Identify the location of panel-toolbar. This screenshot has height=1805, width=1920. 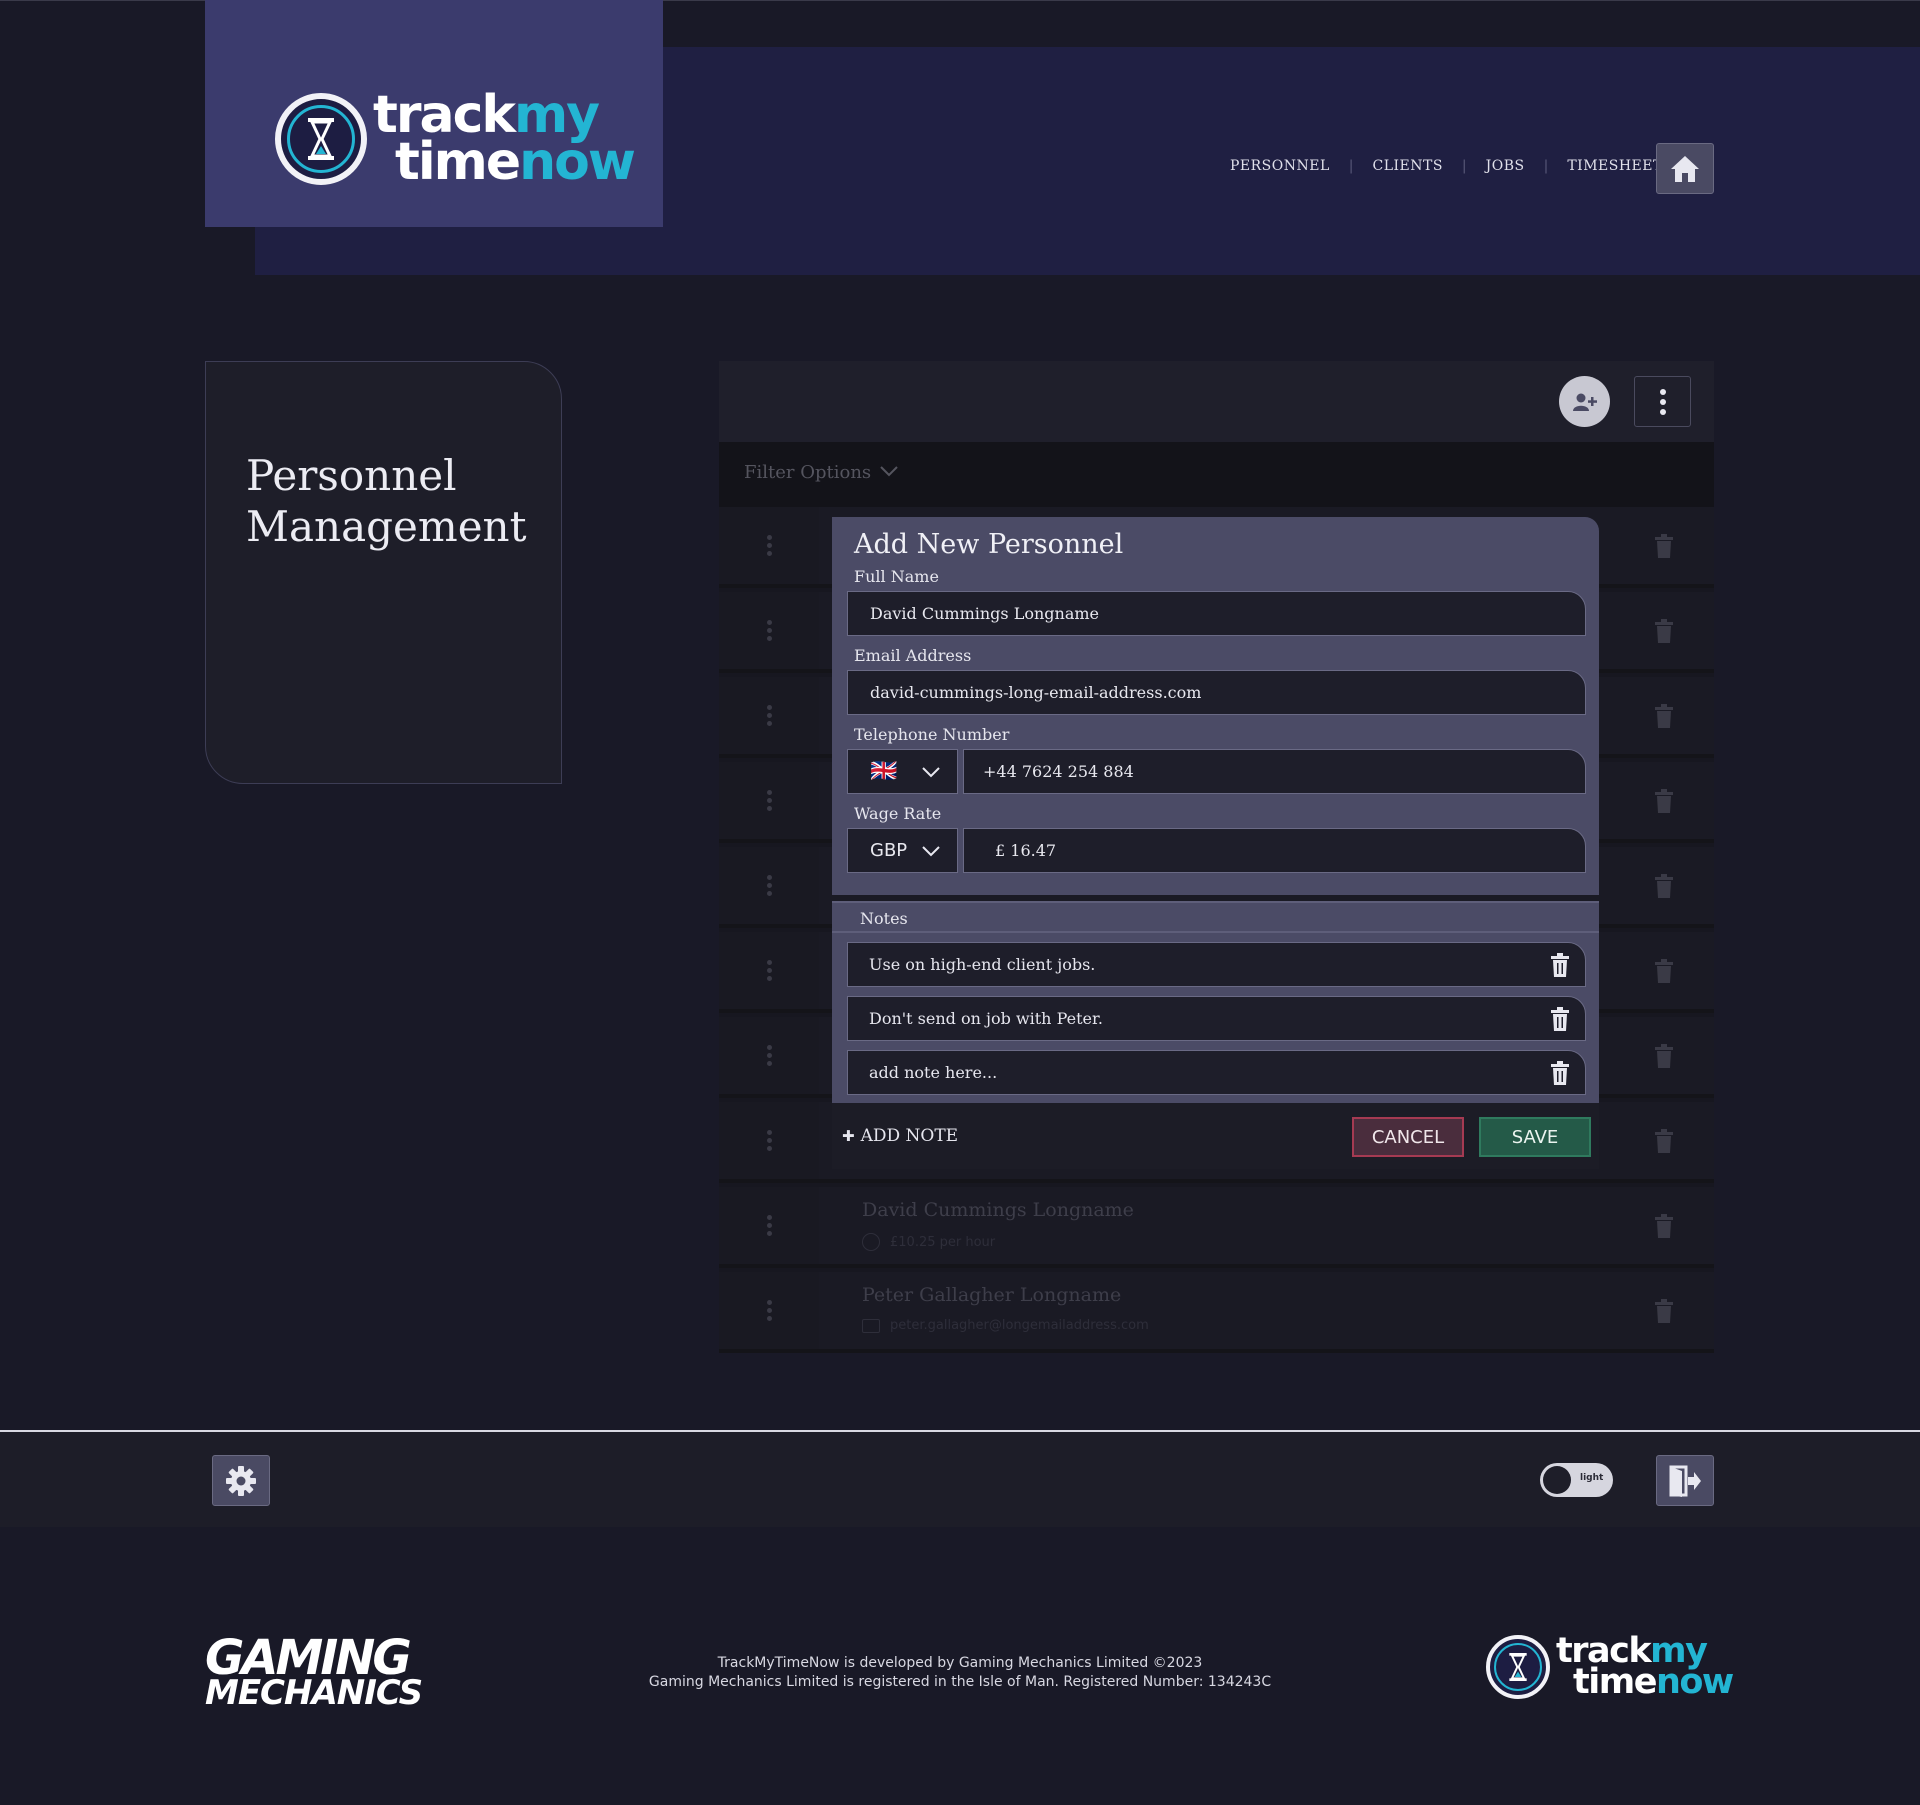
(1216, 401).